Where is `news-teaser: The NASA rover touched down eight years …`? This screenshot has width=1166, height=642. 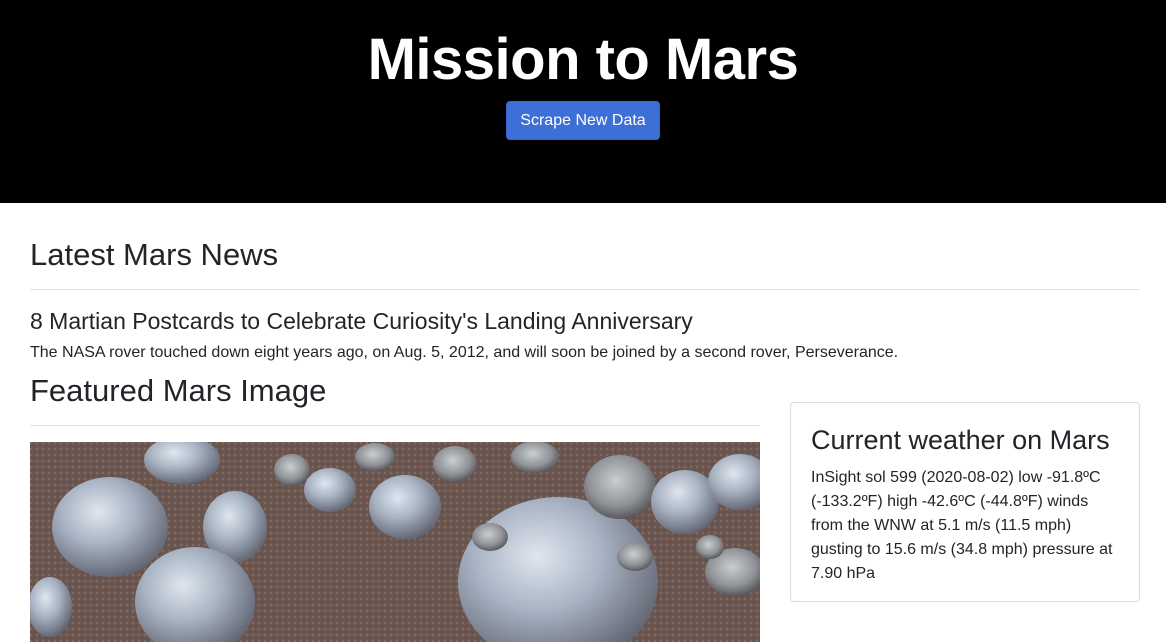 news-teaser: The NASA rover touched down eight years … is located at coordinates (464, 352).